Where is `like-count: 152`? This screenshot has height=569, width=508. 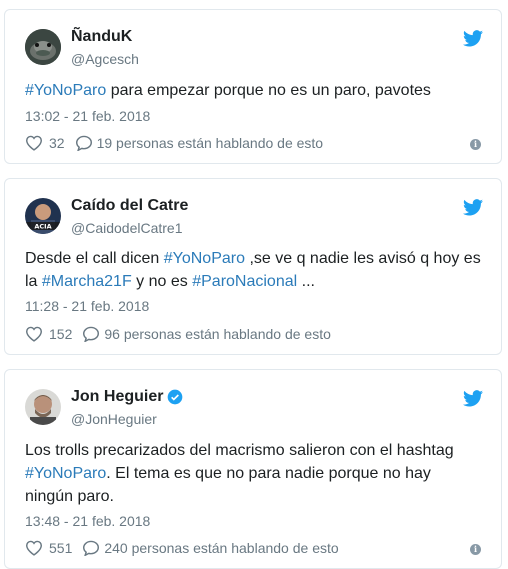 like-count: 152 is located at coordinates (60, 334).